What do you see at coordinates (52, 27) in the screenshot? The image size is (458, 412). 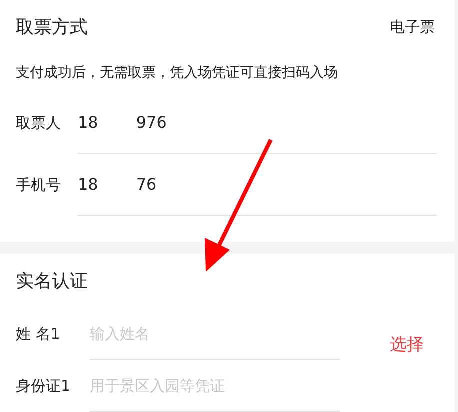 I see `section-title: 取票方式` at bounding box center [52, 27].